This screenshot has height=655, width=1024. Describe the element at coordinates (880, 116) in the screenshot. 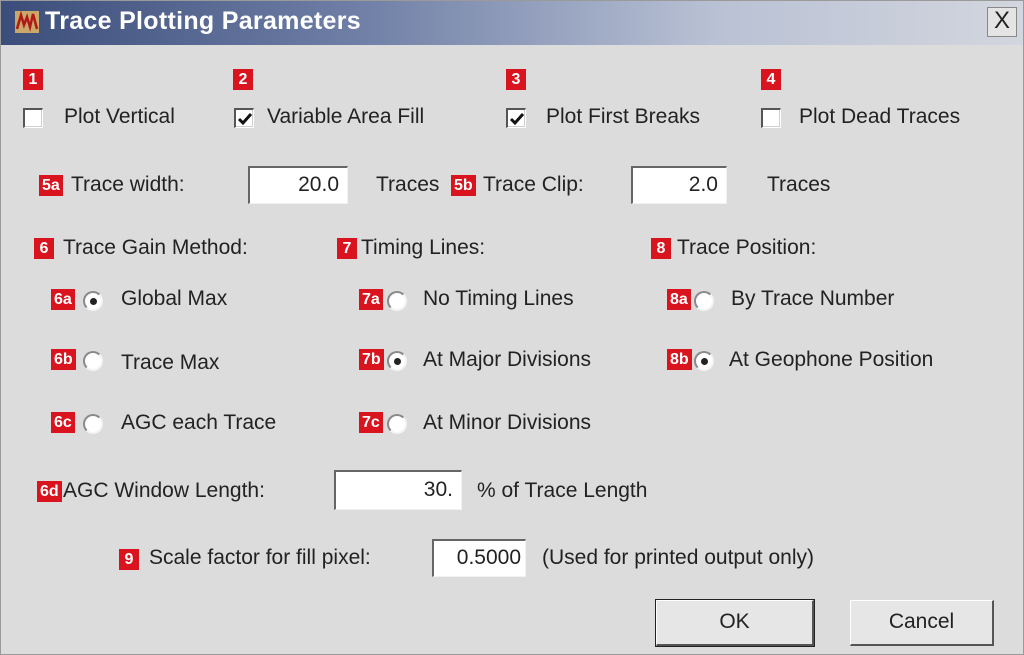

I see `plot-dead-traces-label: Plot Dead Traces` at that location.